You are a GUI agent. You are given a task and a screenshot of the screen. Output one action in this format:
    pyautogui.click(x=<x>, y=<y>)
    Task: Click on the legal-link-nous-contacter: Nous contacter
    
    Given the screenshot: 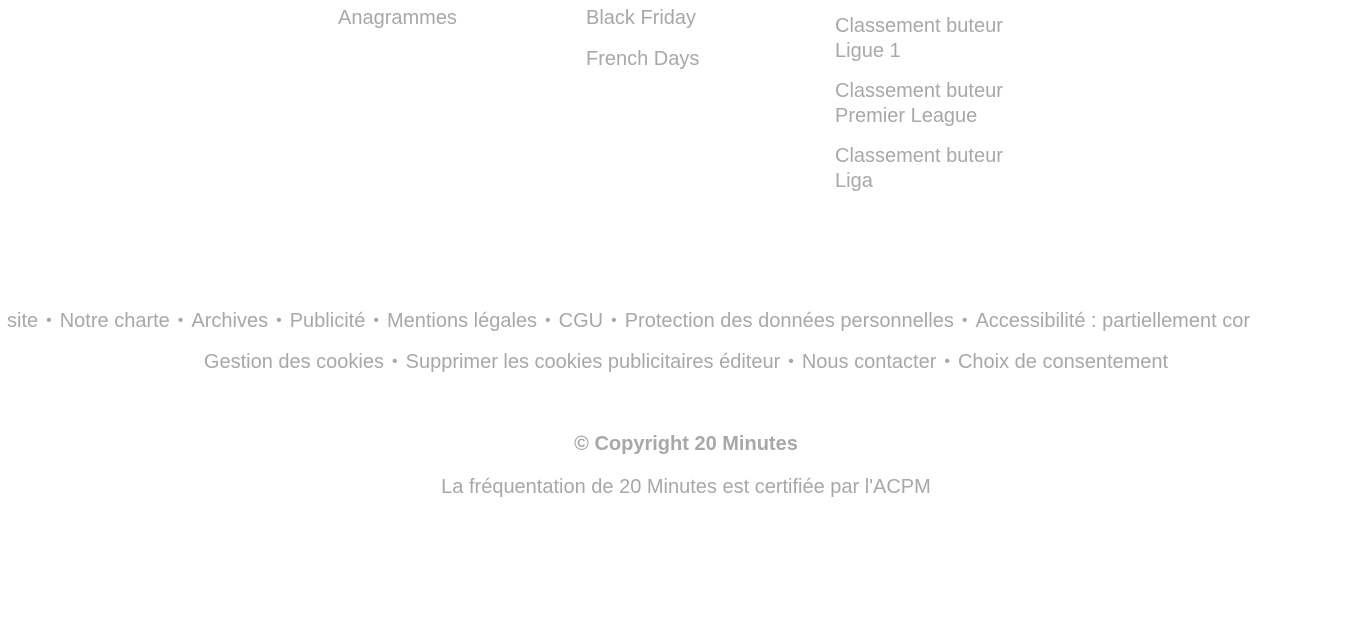 What is the action you would take?
    pyautogui.click(x=869, y=362)
    